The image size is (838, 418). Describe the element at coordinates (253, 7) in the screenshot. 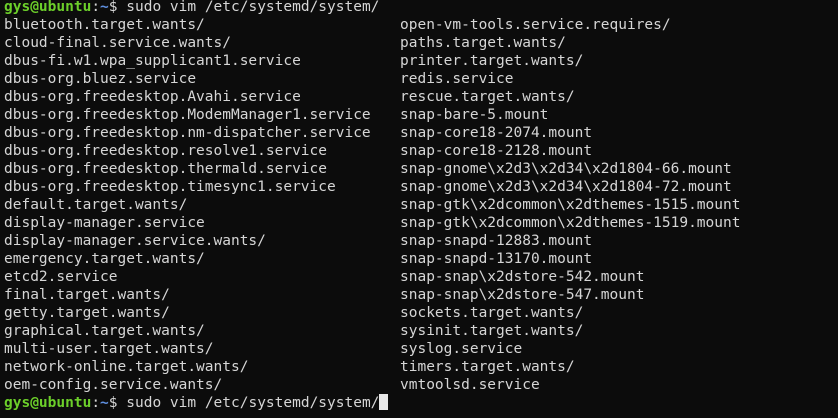

I see `command-text: sudo vim /etc/systemd/system/` at that location.